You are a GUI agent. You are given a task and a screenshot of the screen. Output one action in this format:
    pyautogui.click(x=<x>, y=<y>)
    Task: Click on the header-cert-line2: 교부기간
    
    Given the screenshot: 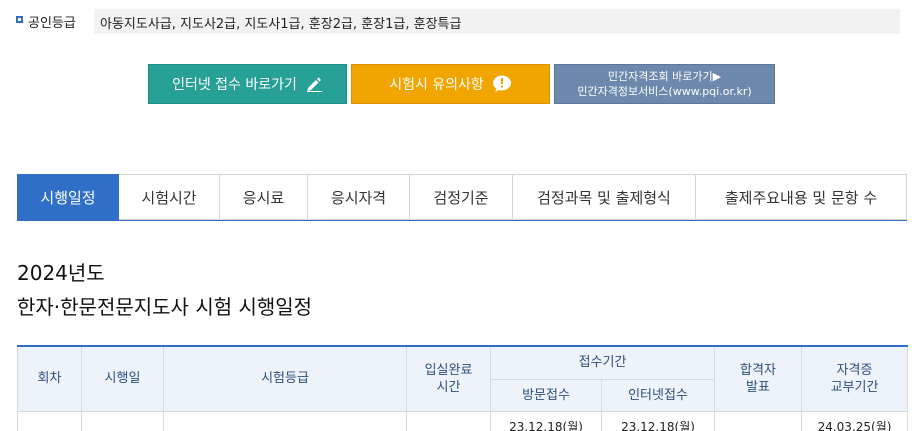 What is the action you would take?
    pyautogui.click(x=854, y=387)
    